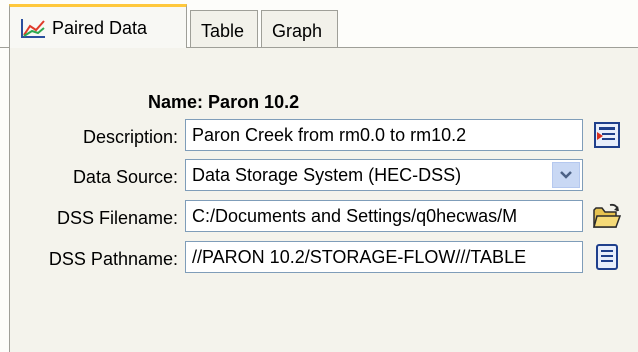 This screenshot has width=638, height=352. I want to click on tab-graph-label: Graph, so click(297, 30).